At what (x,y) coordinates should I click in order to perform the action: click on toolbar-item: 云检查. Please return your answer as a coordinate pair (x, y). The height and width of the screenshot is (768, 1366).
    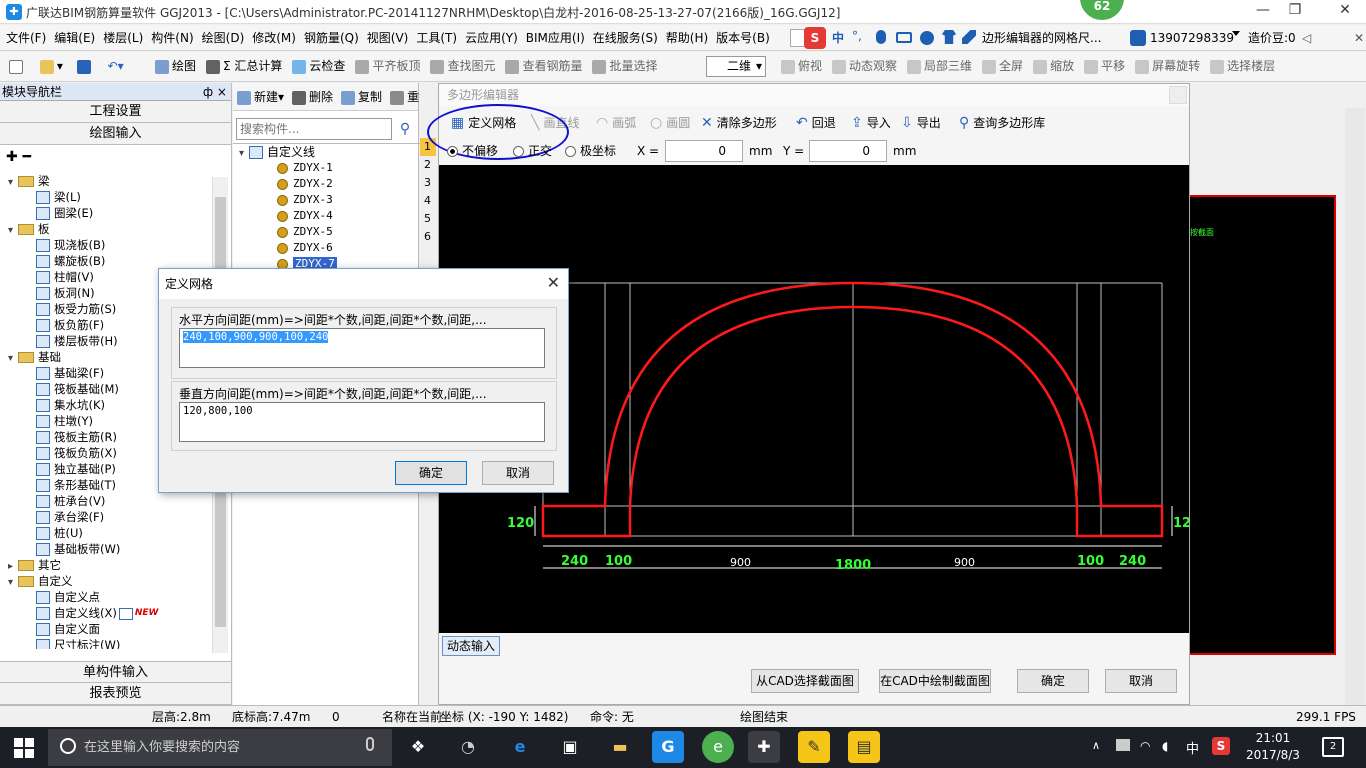
    Looking at the image, I should click on (318, 66).